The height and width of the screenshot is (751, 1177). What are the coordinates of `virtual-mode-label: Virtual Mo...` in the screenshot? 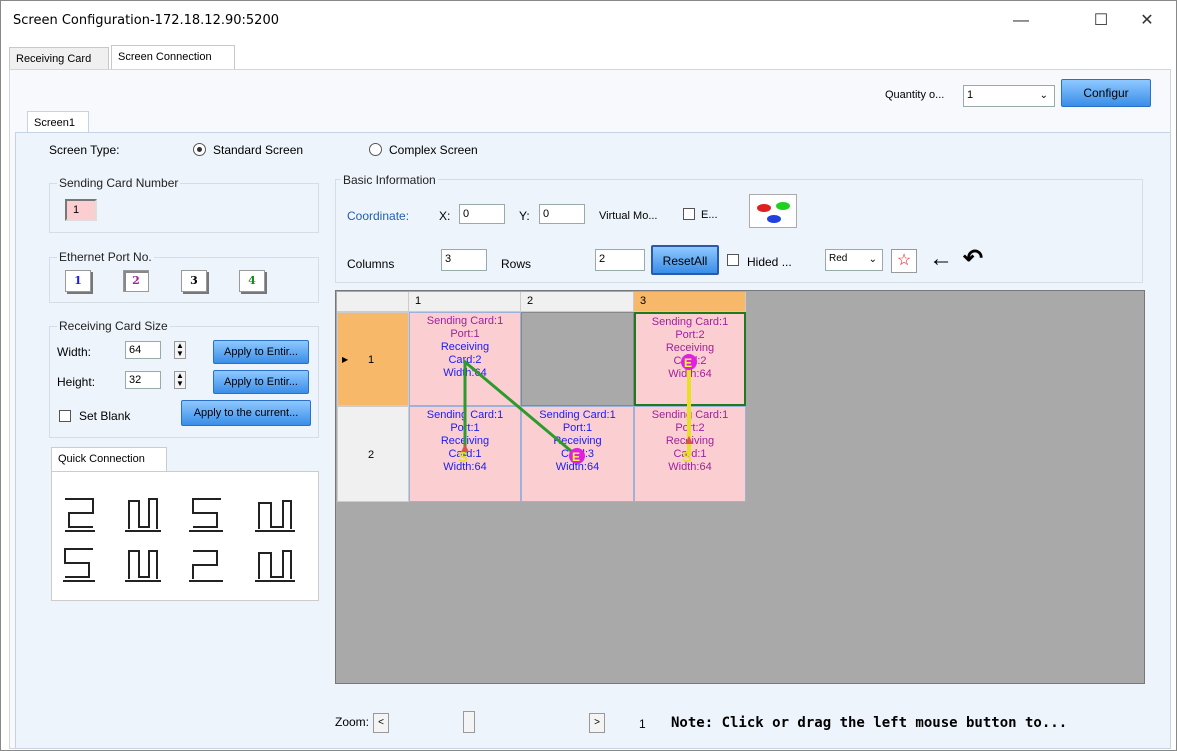 It's located at (628, 216).